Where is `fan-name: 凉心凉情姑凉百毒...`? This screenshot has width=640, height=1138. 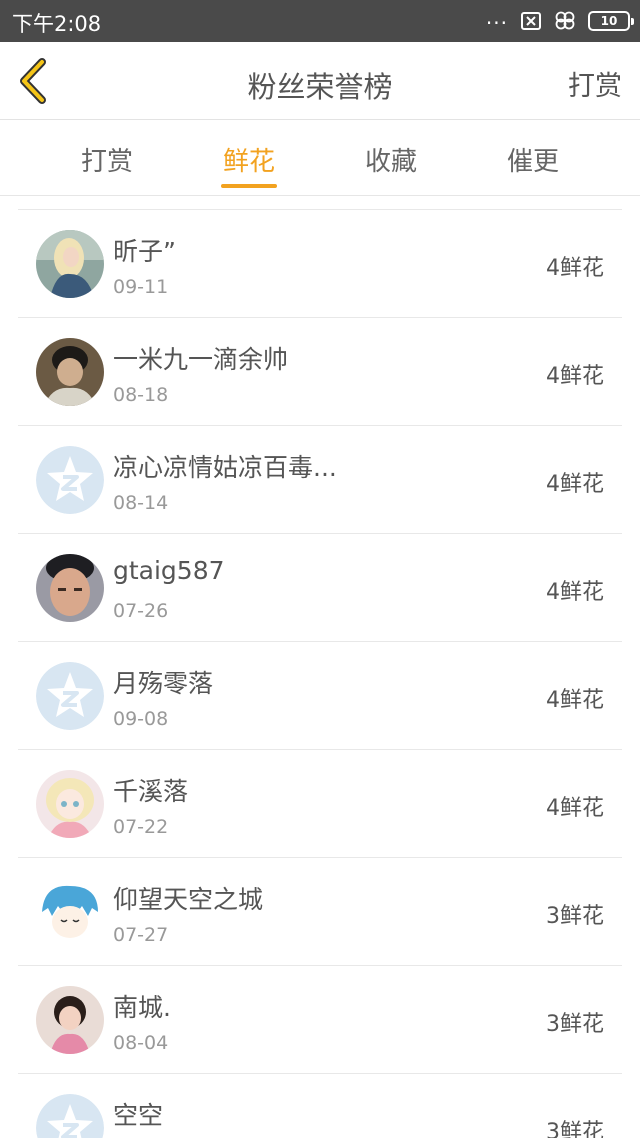
fan-name: 凉心凉情姑凉百毒... is located at coordinates (225, 467).